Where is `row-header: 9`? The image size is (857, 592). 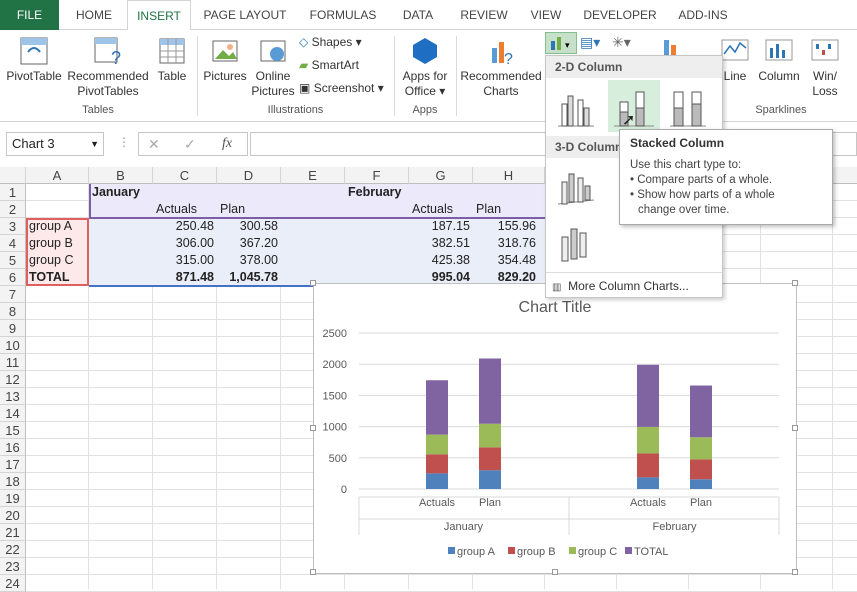
row-header: 9 is located at coordinates (13, 328).